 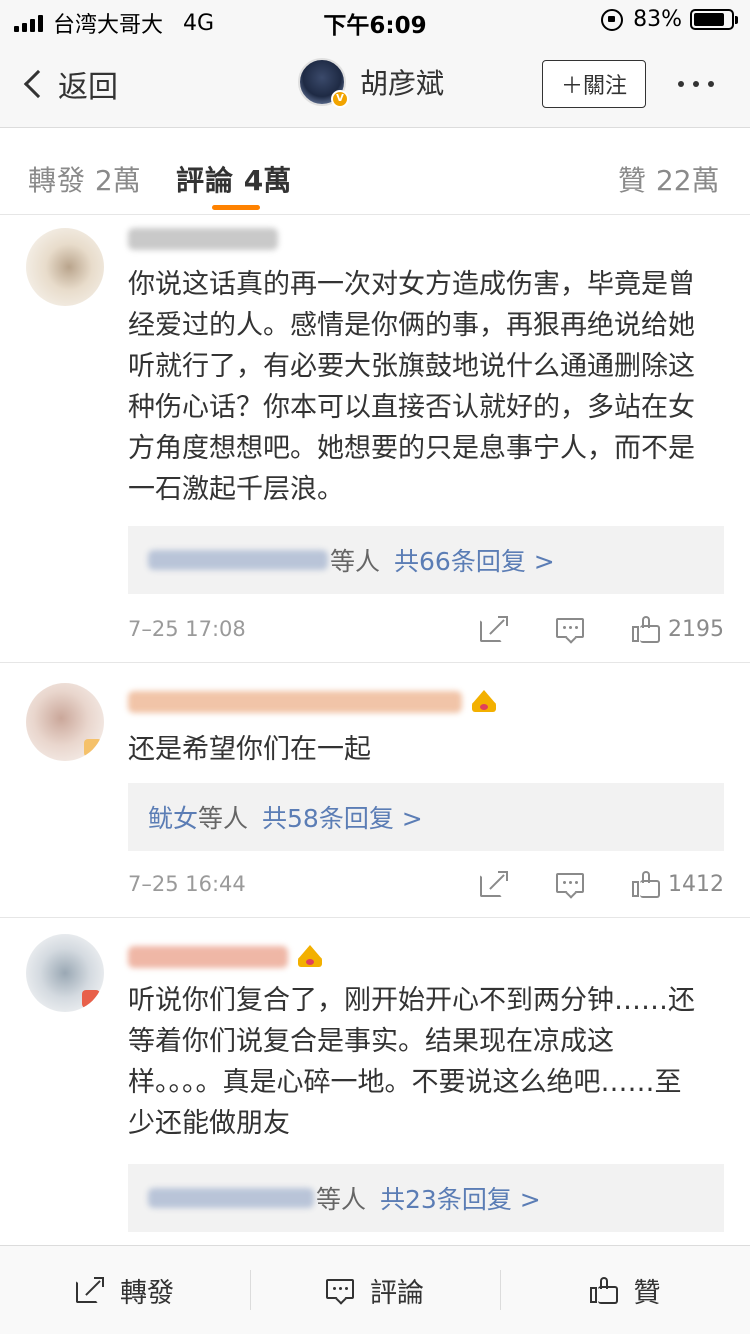 What do you see at coordinates (625, 1290) in the screenshot?
I see `like-button: 贊` at bounding box center [625, 1290].